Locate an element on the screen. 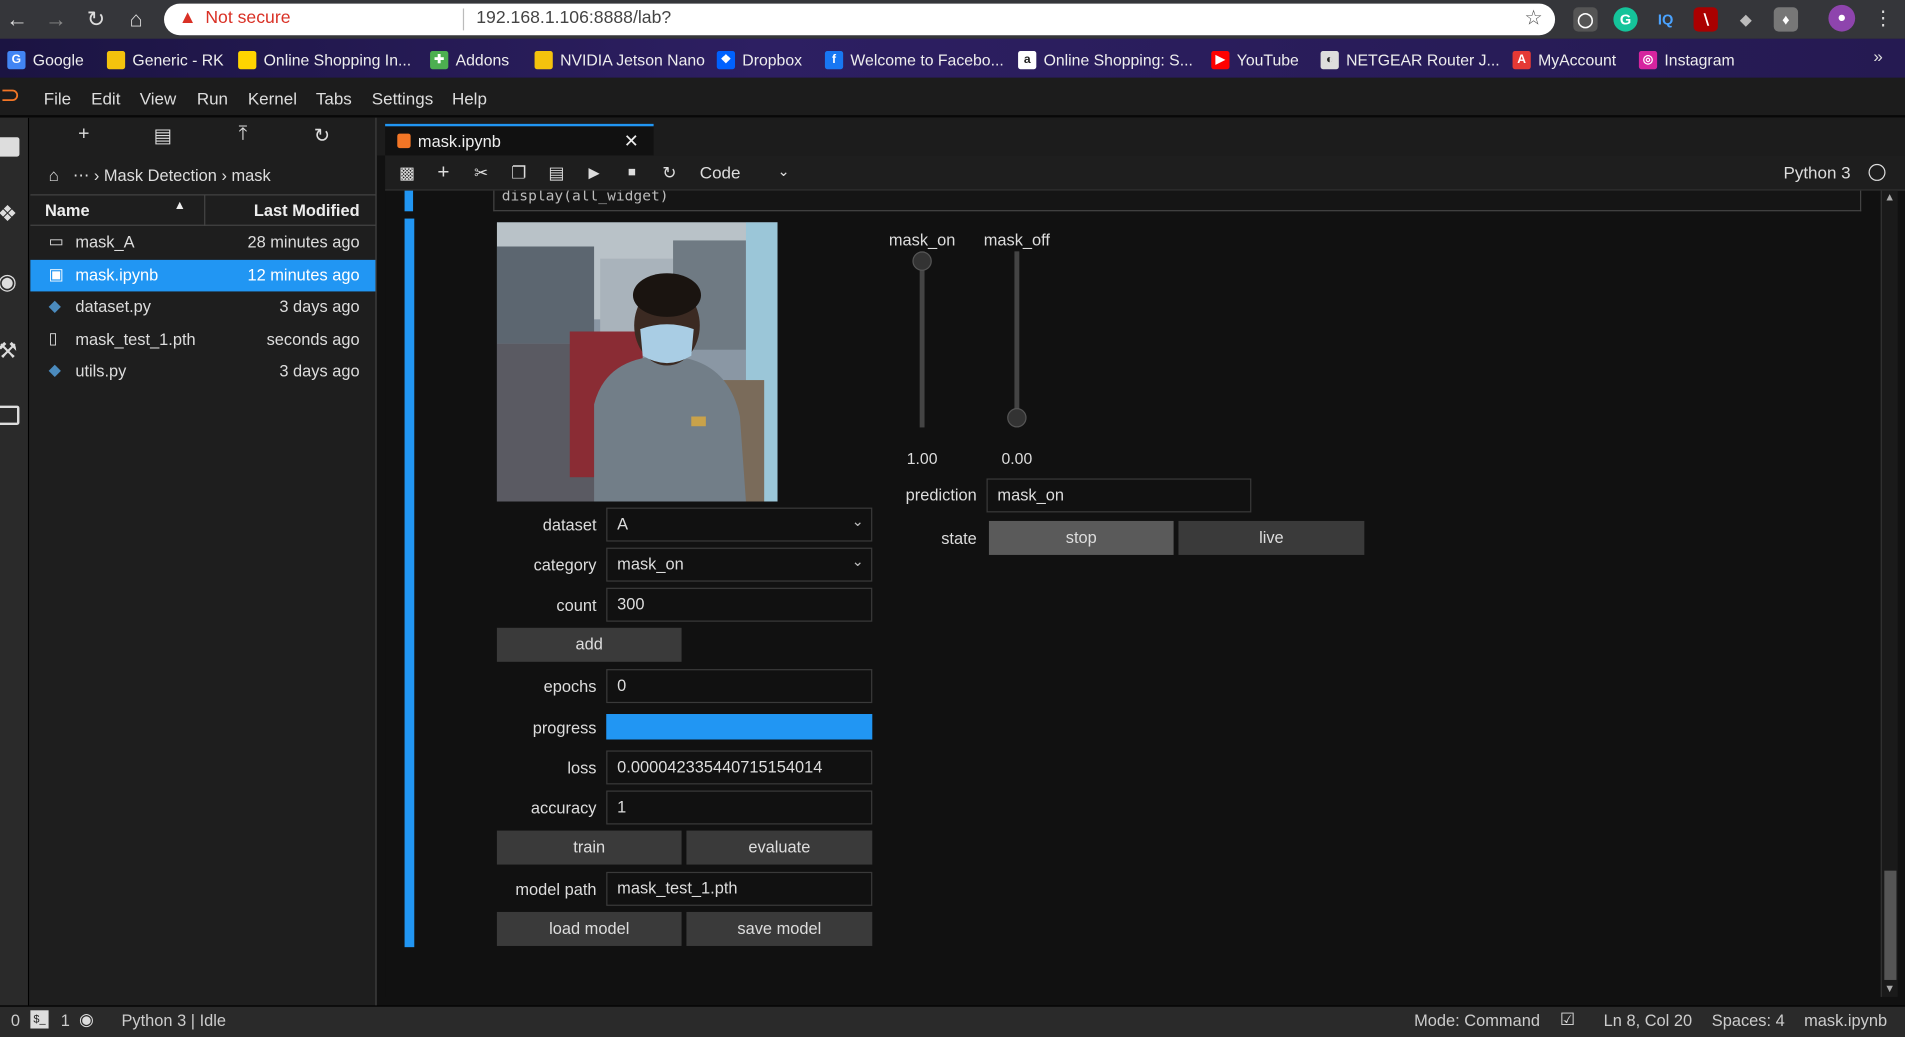 Image resolution: width=1905 pixels, height=1037 pixels. menu-help: Help is located at coordinates (469, 98).